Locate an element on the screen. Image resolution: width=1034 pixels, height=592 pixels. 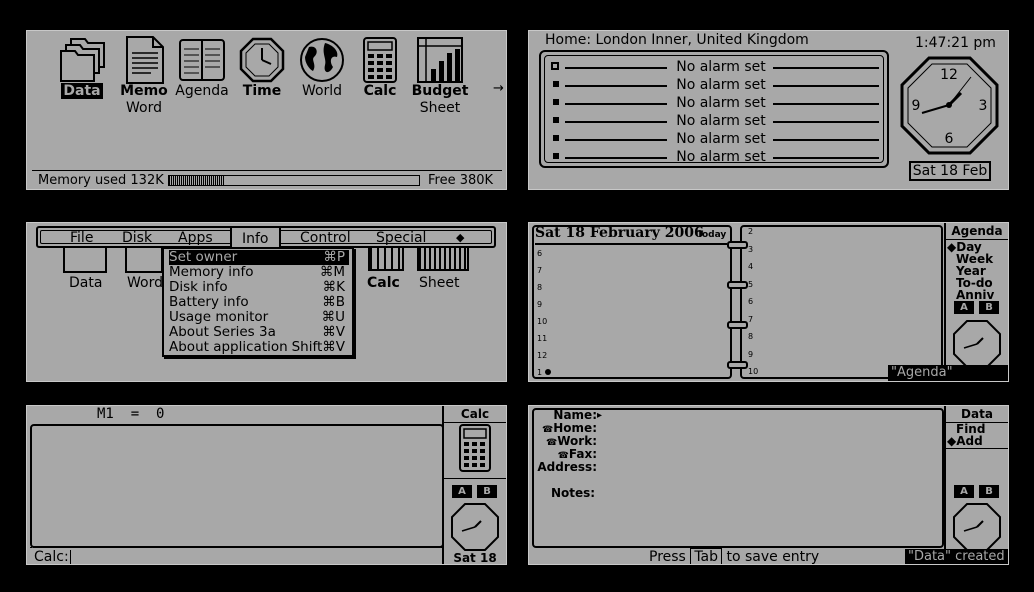
menu-item-shortcut: ⌘U is located at coordinates (333, 317).